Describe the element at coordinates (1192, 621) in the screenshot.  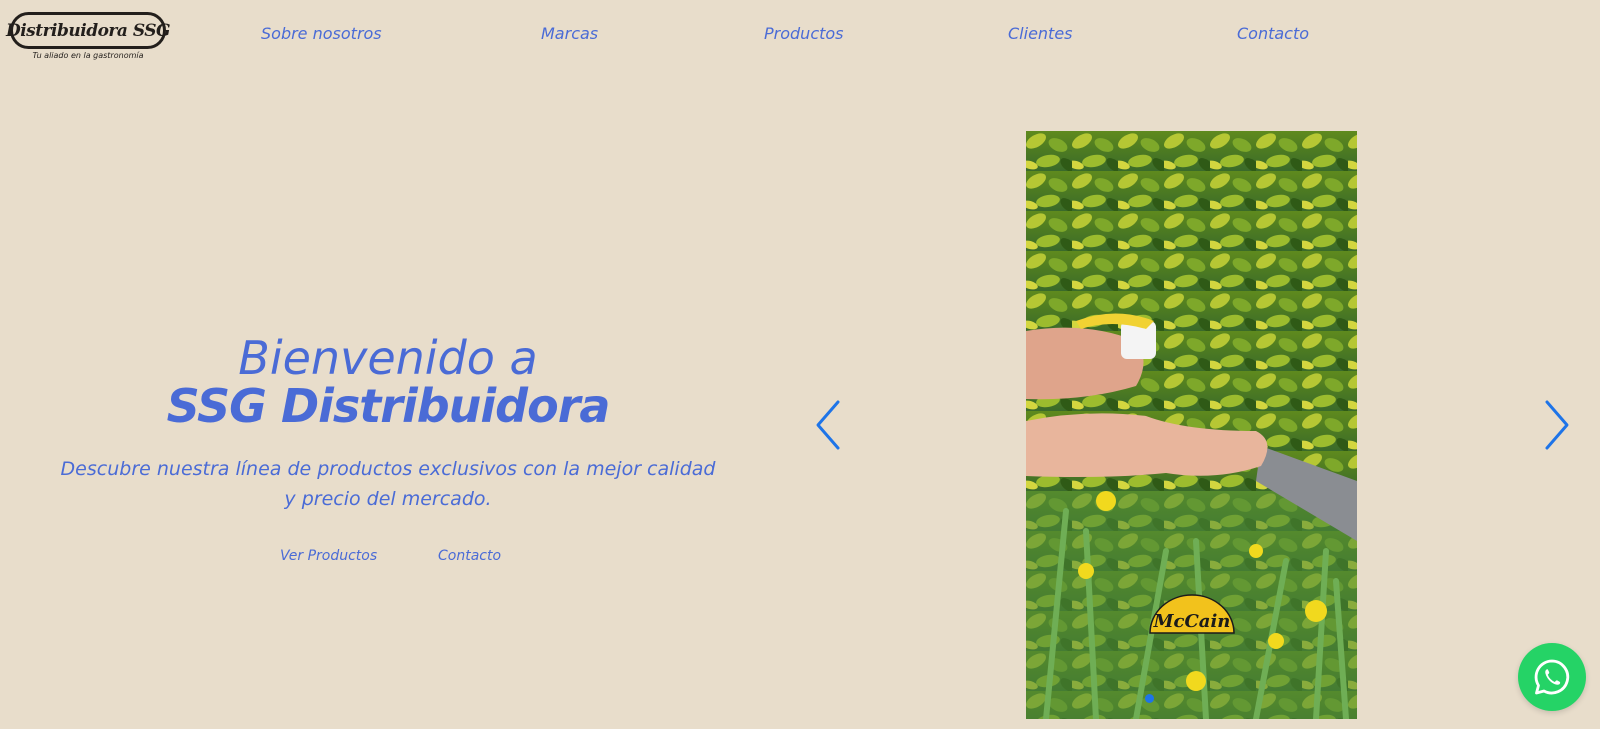
I see `mccain-logo-text: McCain` at that location.